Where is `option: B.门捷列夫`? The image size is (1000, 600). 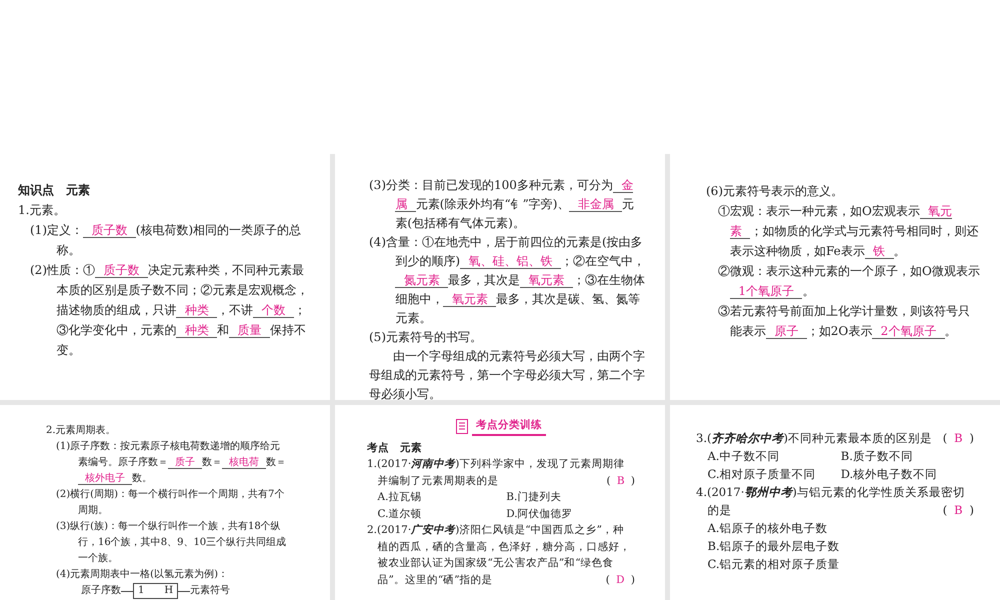 option: B.门捷列夫 is located at coordinates (570, 497).